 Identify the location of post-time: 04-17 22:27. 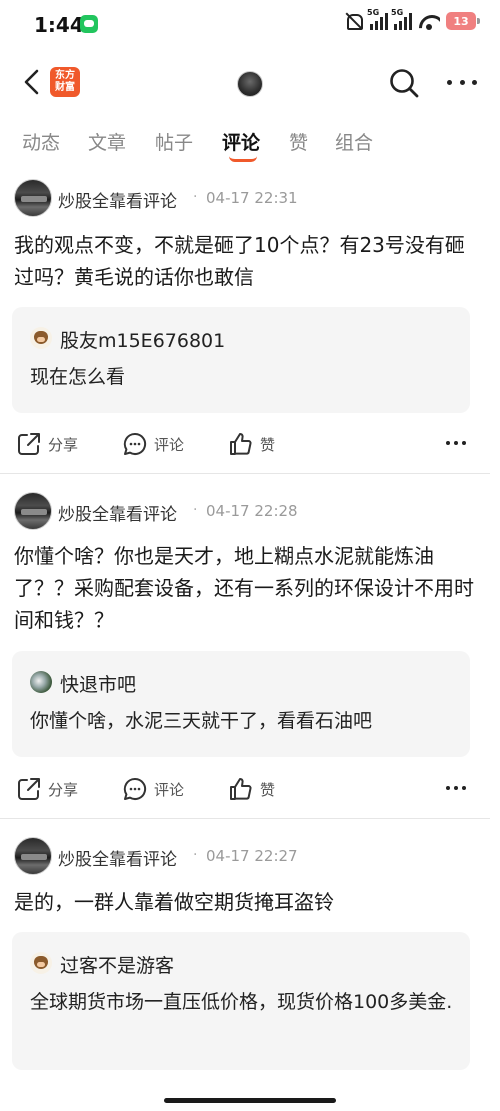
(252, 856).